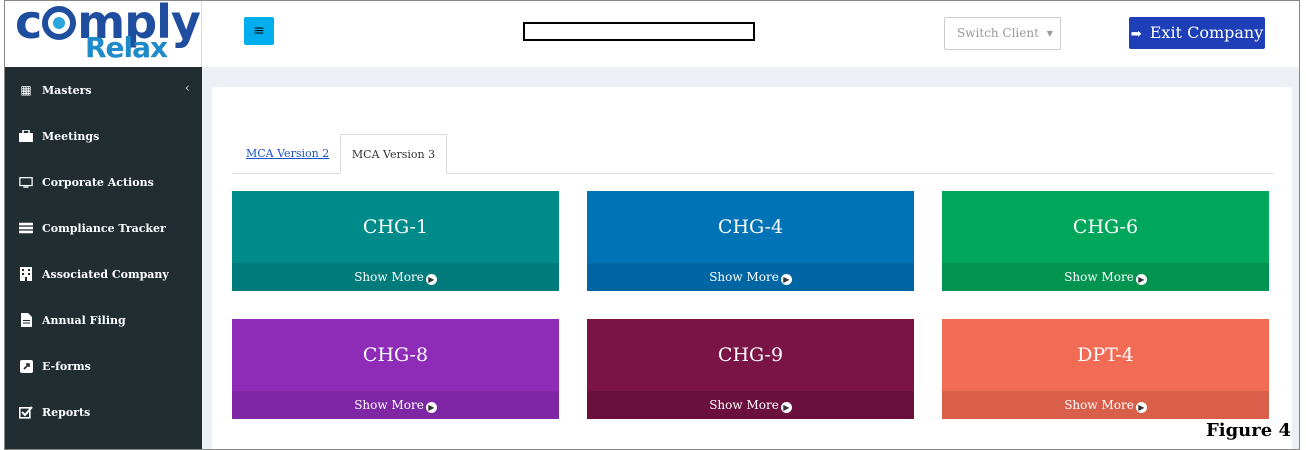  I want to click on sidebar-item-masters: ▦ Masters ‹, so click(103, 90).